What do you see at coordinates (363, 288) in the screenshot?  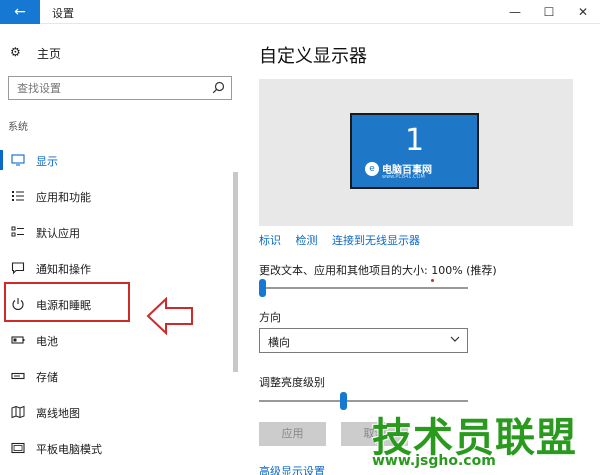 I see `scale-slider-track` at bounding box center [363, 288].